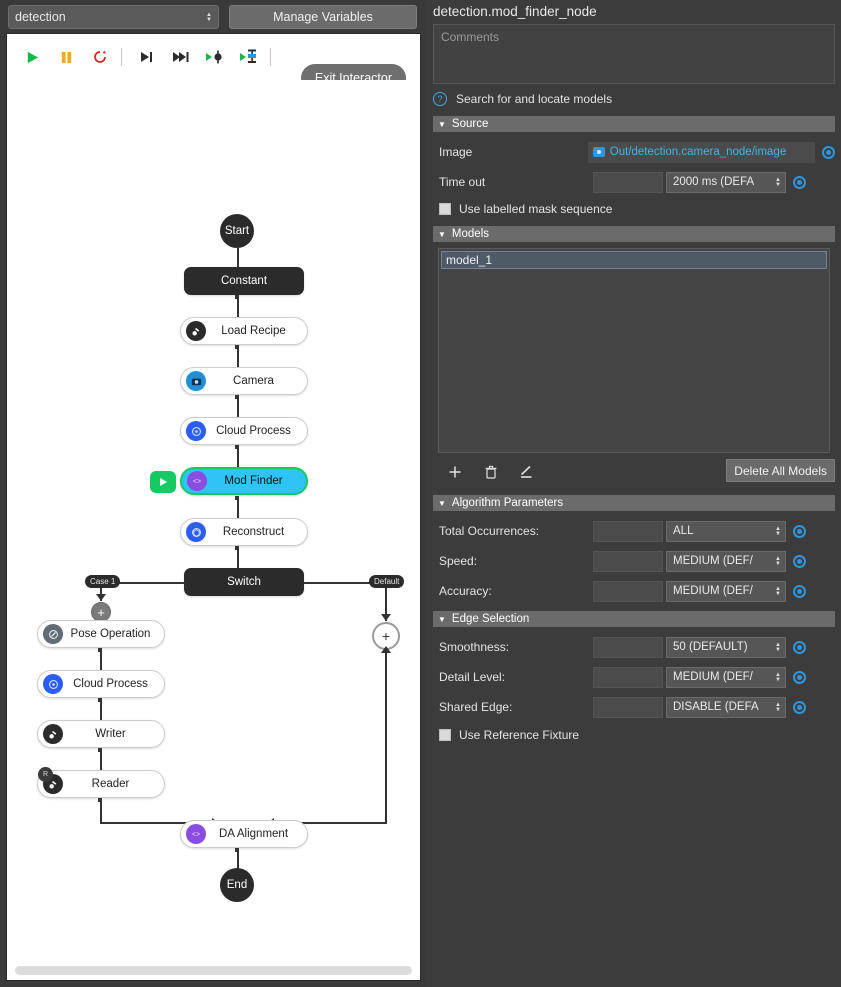 The width and height of the screenshot is (841, 987). I want to click on branch-label-case1: Case 1, so click(103, 581).